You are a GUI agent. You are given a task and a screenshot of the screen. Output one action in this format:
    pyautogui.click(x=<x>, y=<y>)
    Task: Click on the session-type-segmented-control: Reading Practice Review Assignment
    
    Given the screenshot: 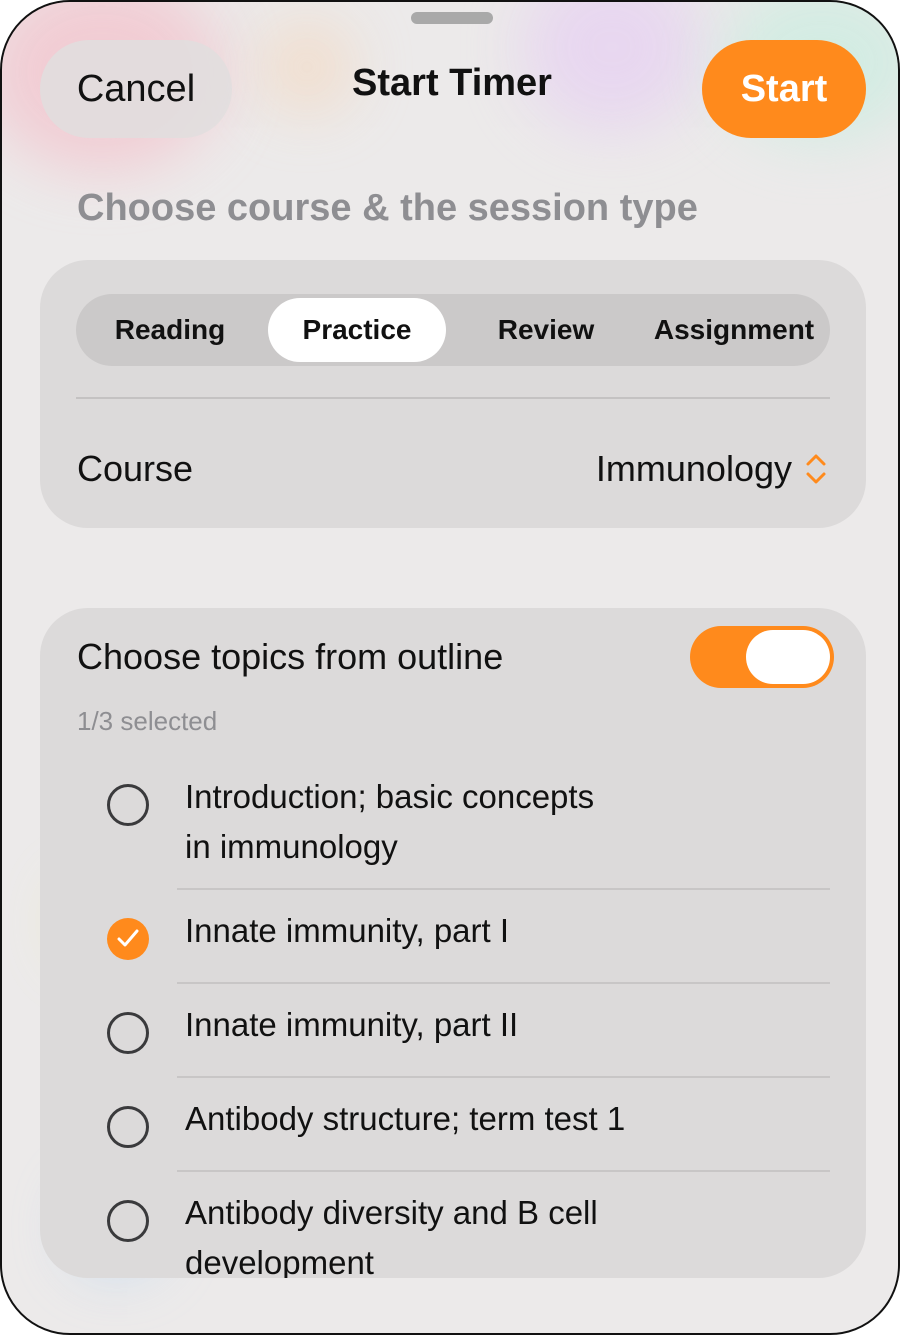 What is the action you would take?
    pyautogui.click(x=453, y=330)
    